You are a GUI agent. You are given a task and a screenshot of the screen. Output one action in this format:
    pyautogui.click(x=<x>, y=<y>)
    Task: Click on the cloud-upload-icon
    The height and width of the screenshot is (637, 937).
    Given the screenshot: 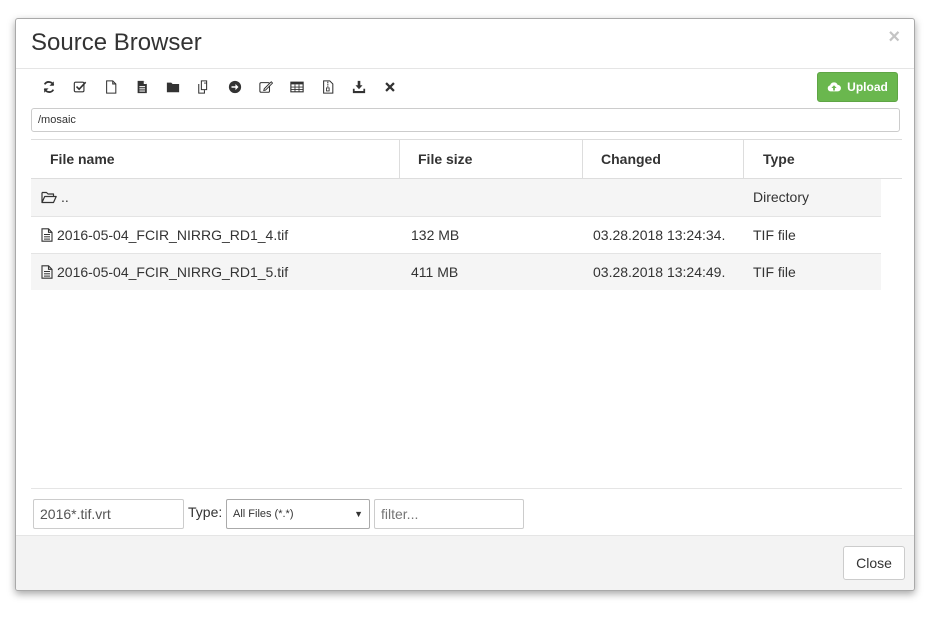 What is the action you would take?
    pyautogui.click(x=834, y=87)
    